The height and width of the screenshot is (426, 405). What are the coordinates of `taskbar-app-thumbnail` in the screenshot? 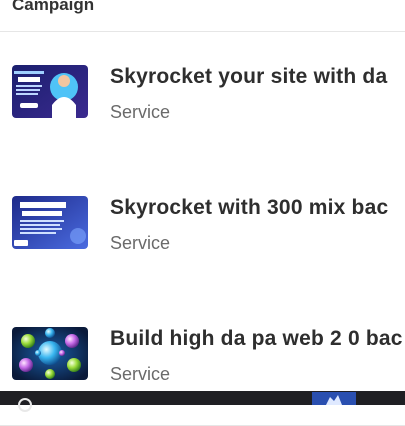 It's located at (334, 398).